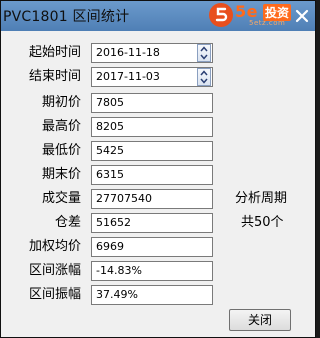 The height and width of the screenshot is (338, 320). What do you see at coordinates (61, 150) in the screenshot?
I see `low-price-label: 最低价` at bounding box center [61, 150].